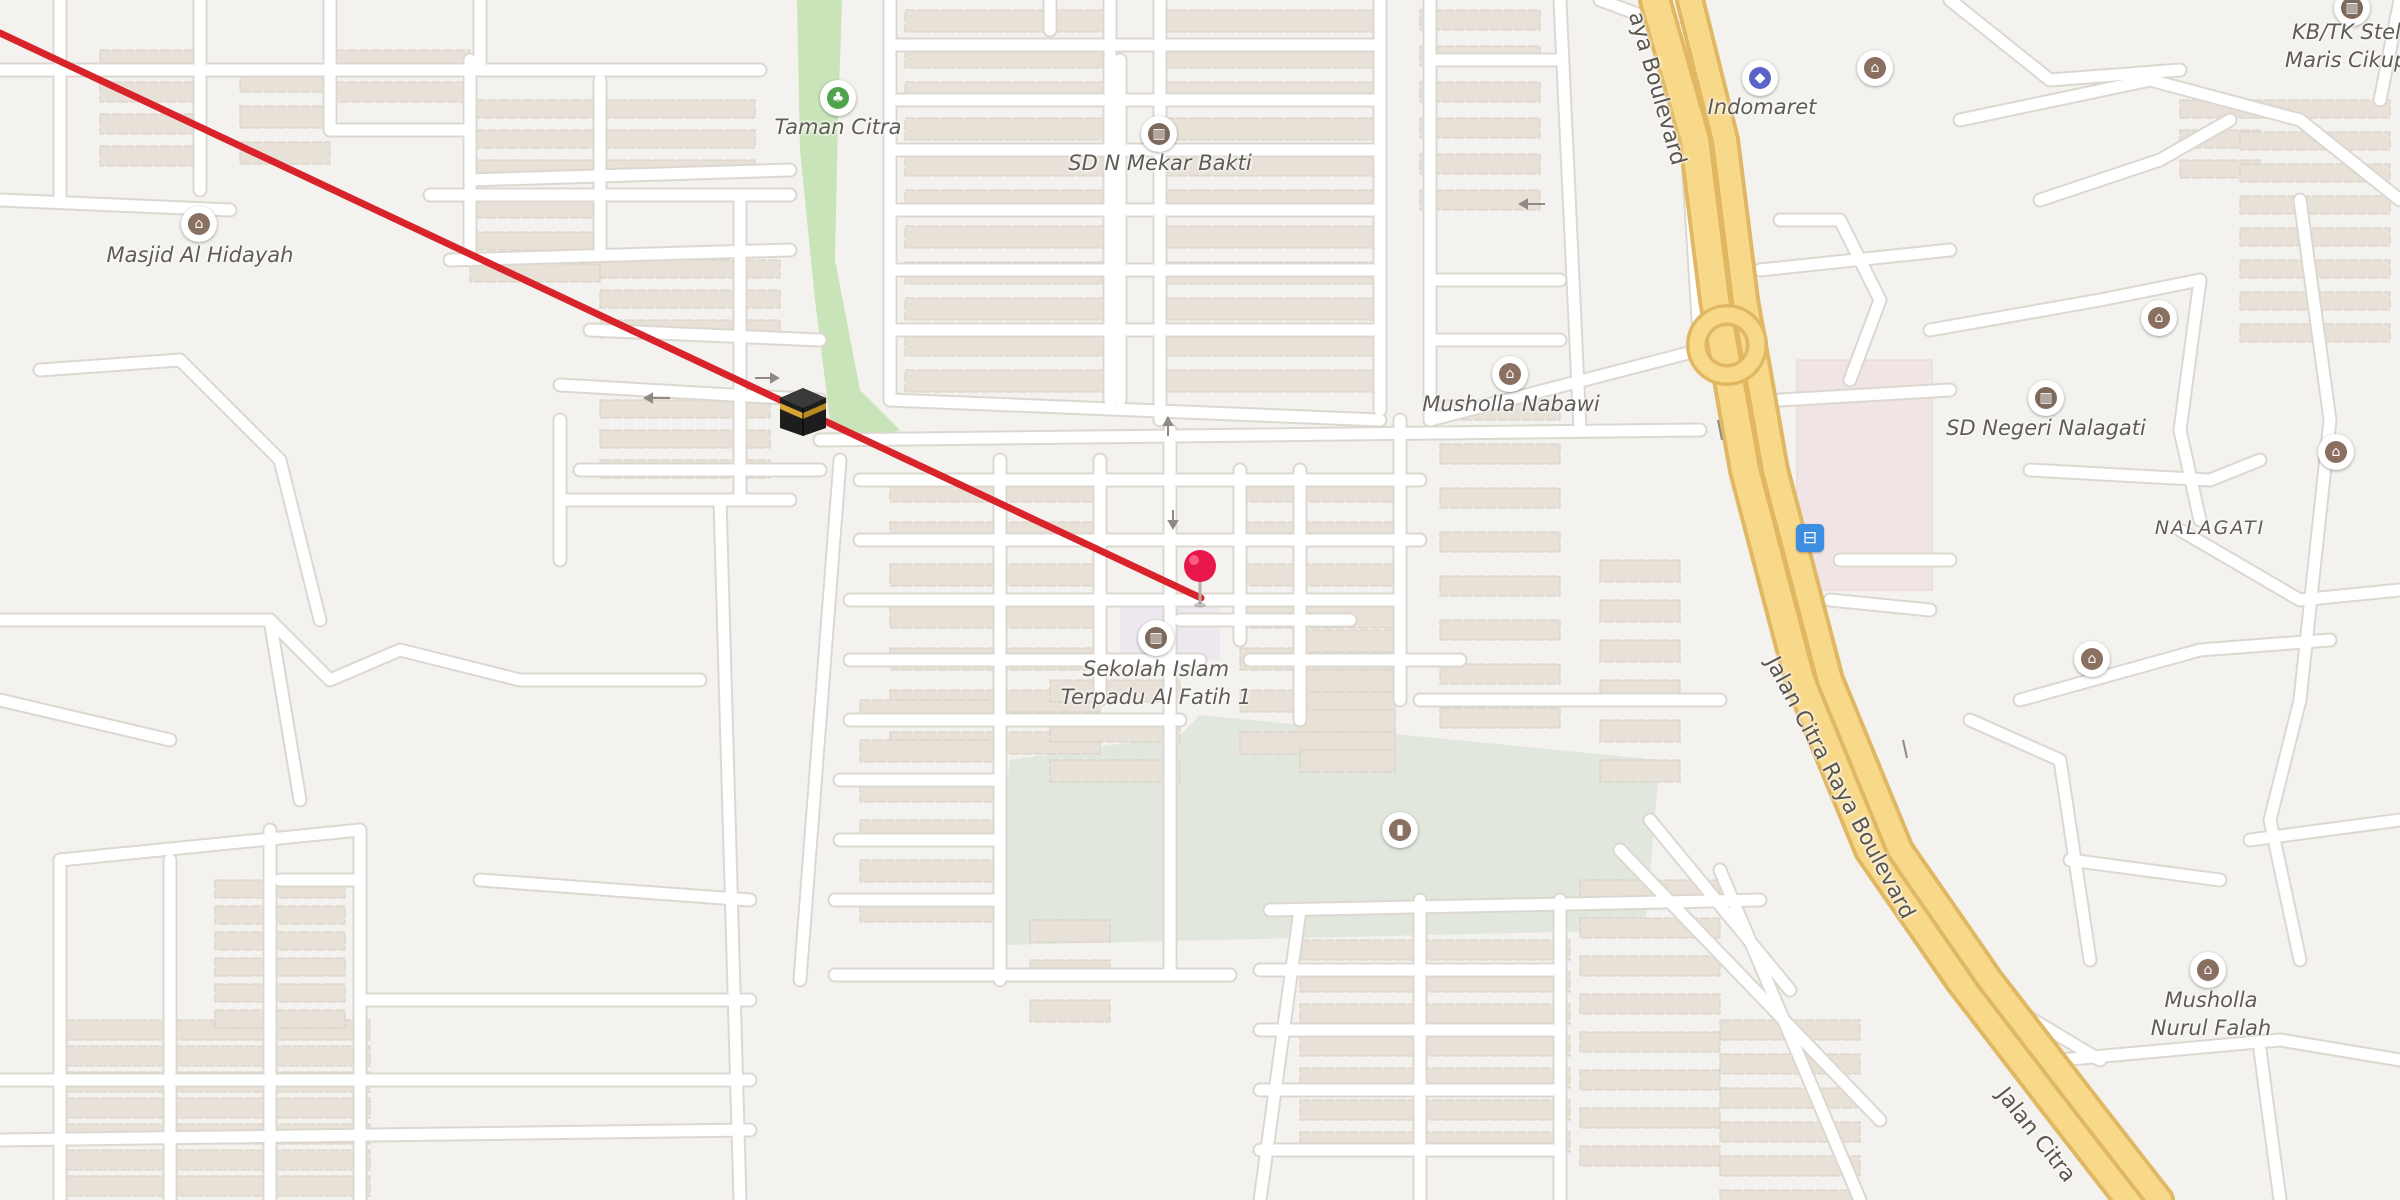  What do you see at coordinates (2046, 428) in the screenshot?
I see `place-label-sd-negeri-nalagati: SD Negeri Nalagati` at bounding box center [2046, 428].